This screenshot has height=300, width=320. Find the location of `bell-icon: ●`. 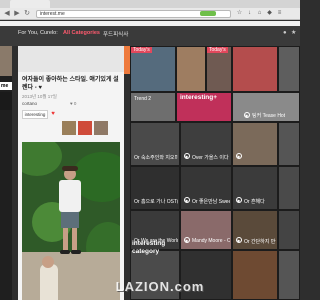

bell-icon: ● is located at coordinates (286, 33).